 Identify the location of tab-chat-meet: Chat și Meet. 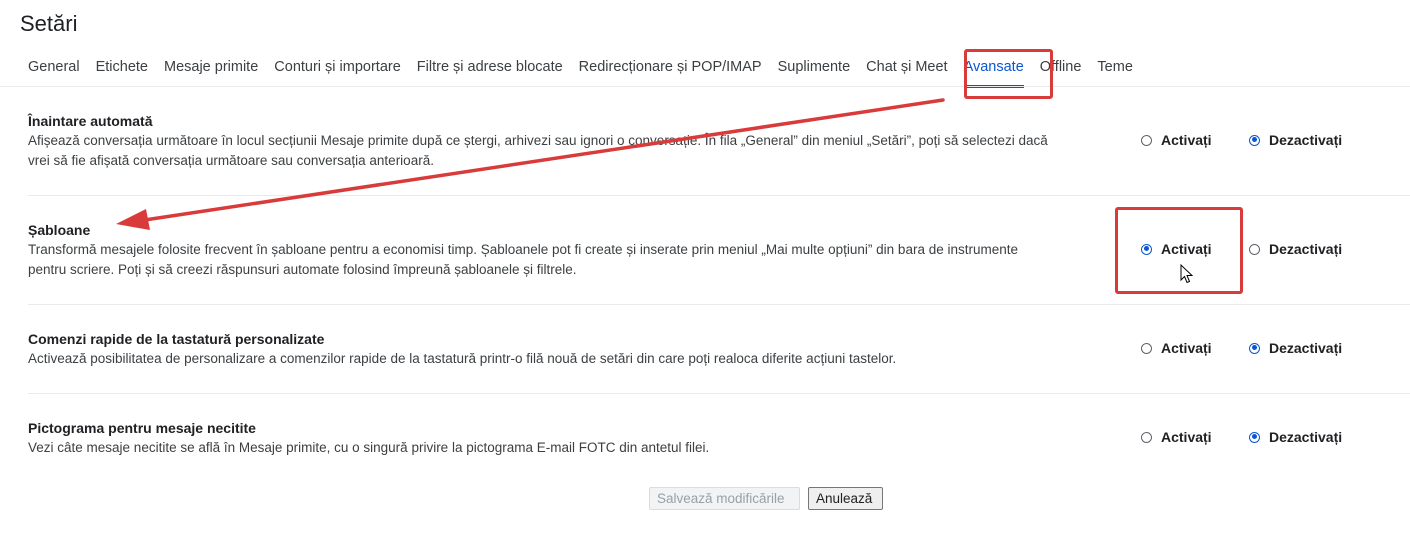
(906, 70).